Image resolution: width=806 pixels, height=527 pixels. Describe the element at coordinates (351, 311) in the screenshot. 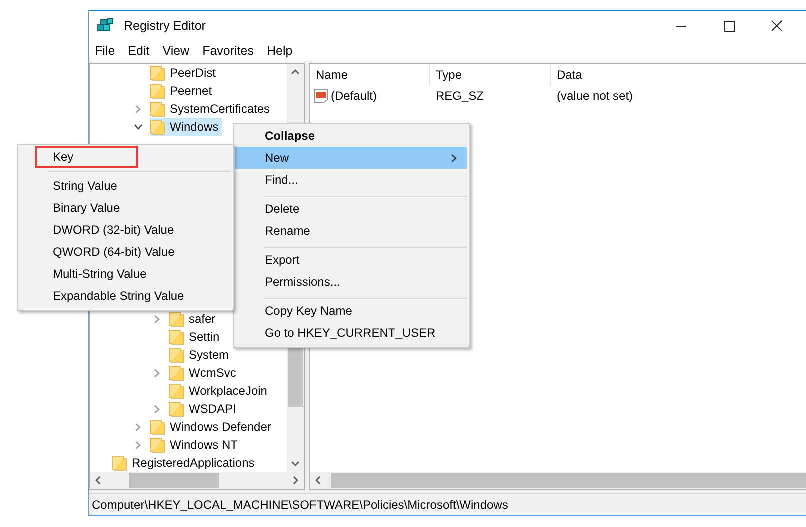

I see `menu-item: Copy Key Name` at that location.